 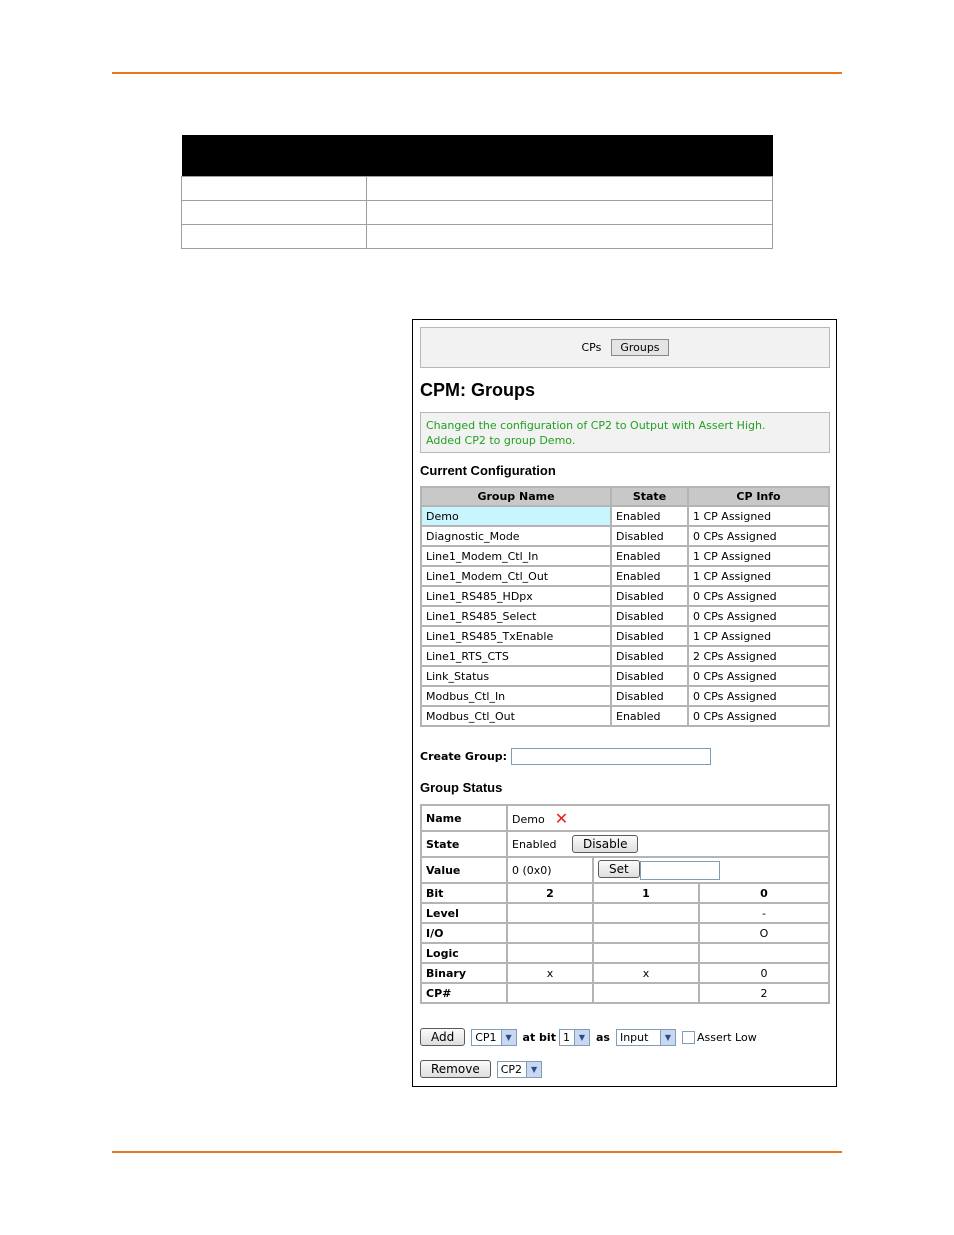 I want to click on table-row: Demo Enabled 1 CP Assigned, so click(x=625, y=516).